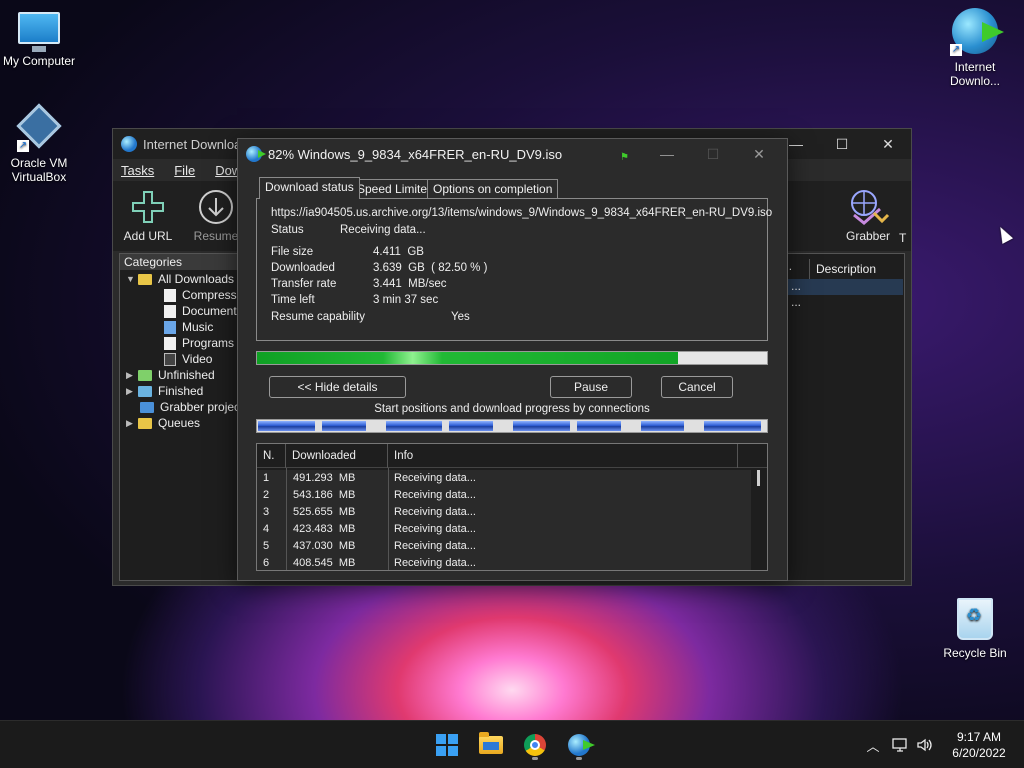 Image resolution: width=1024 pixels, height=768 pixels. Describe the element at coordinates (199, 343) in the screenshot. I see `category-programs: Programs` at that location.